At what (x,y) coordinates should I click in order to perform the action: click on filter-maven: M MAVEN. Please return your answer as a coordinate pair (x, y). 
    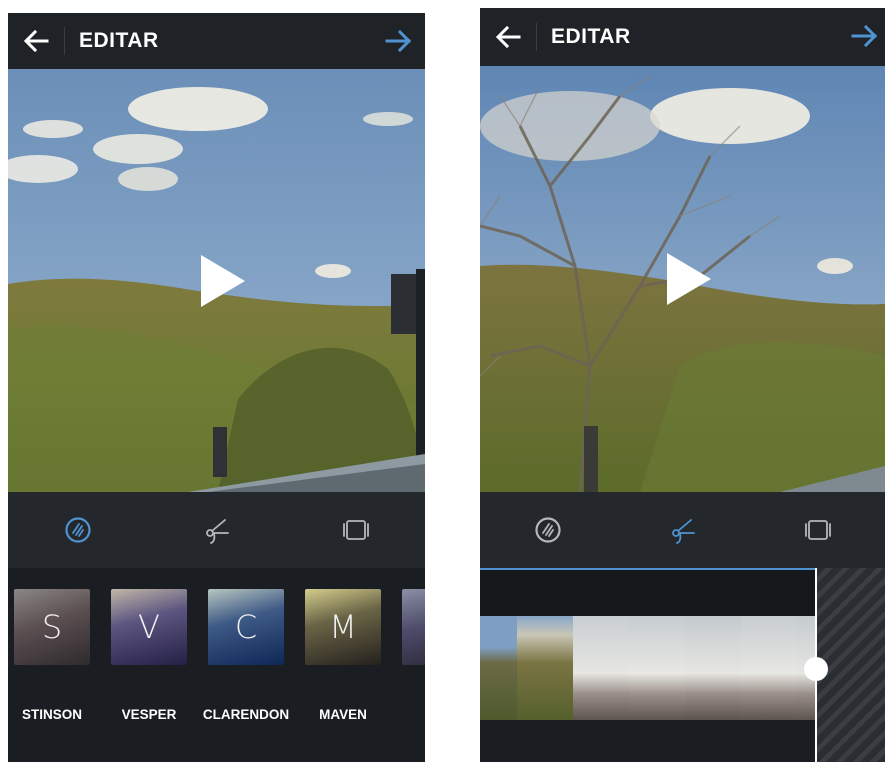
    Looking at the image, I should click on (343, 655).